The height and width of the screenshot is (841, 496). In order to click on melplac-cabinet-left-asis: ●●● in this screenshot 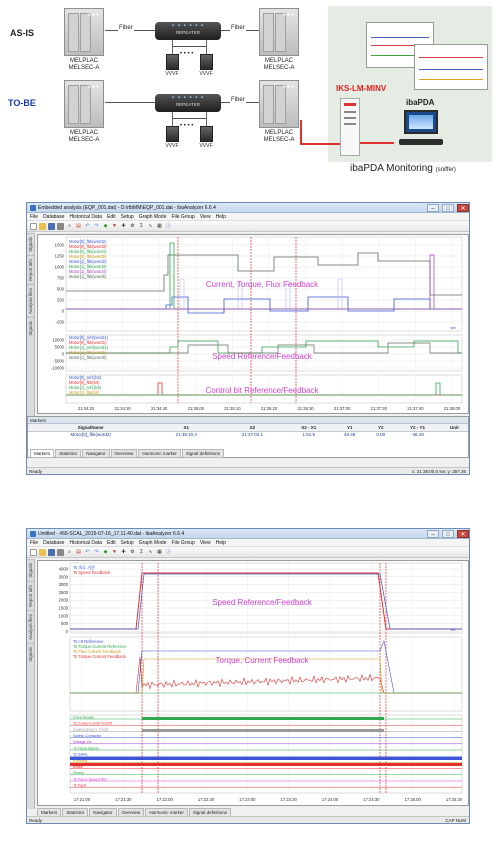, I will do `click(84, 32)`.